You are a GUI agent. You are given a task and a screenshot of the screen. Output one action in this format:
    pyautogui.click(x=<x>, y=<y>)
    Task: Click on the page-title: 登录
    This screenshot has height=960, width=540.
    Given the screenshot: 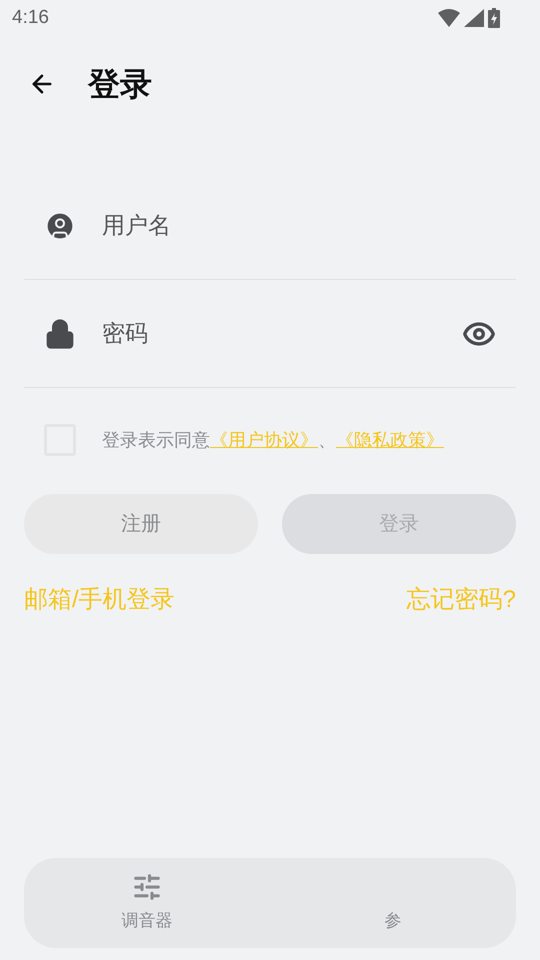 What is the action you would take?
    pyautogui.click(x=120, y=84)
    